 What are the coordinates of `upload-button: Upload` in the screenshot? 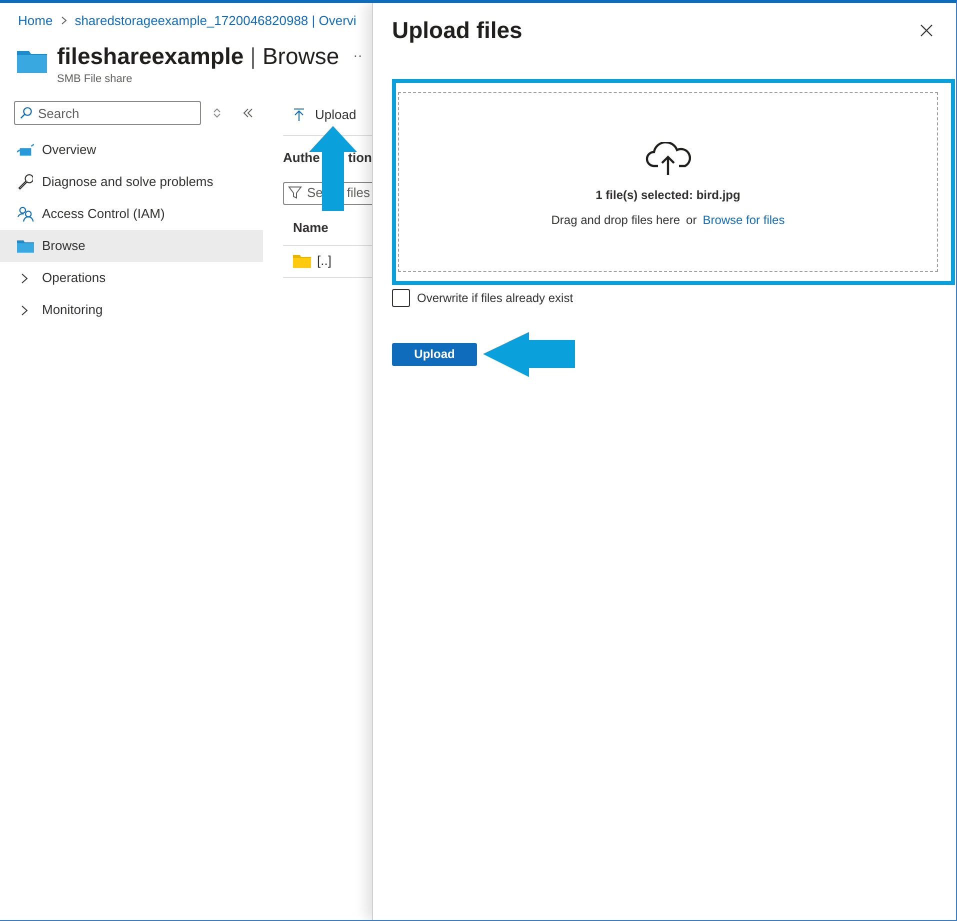 It's located at (434, 354).